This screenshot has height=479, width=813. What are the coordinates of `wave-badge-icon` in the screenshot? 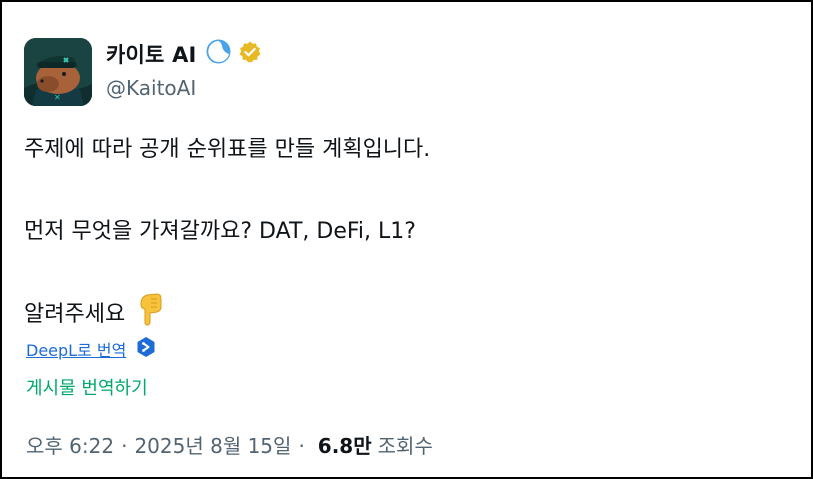 It's located at (214, 53).